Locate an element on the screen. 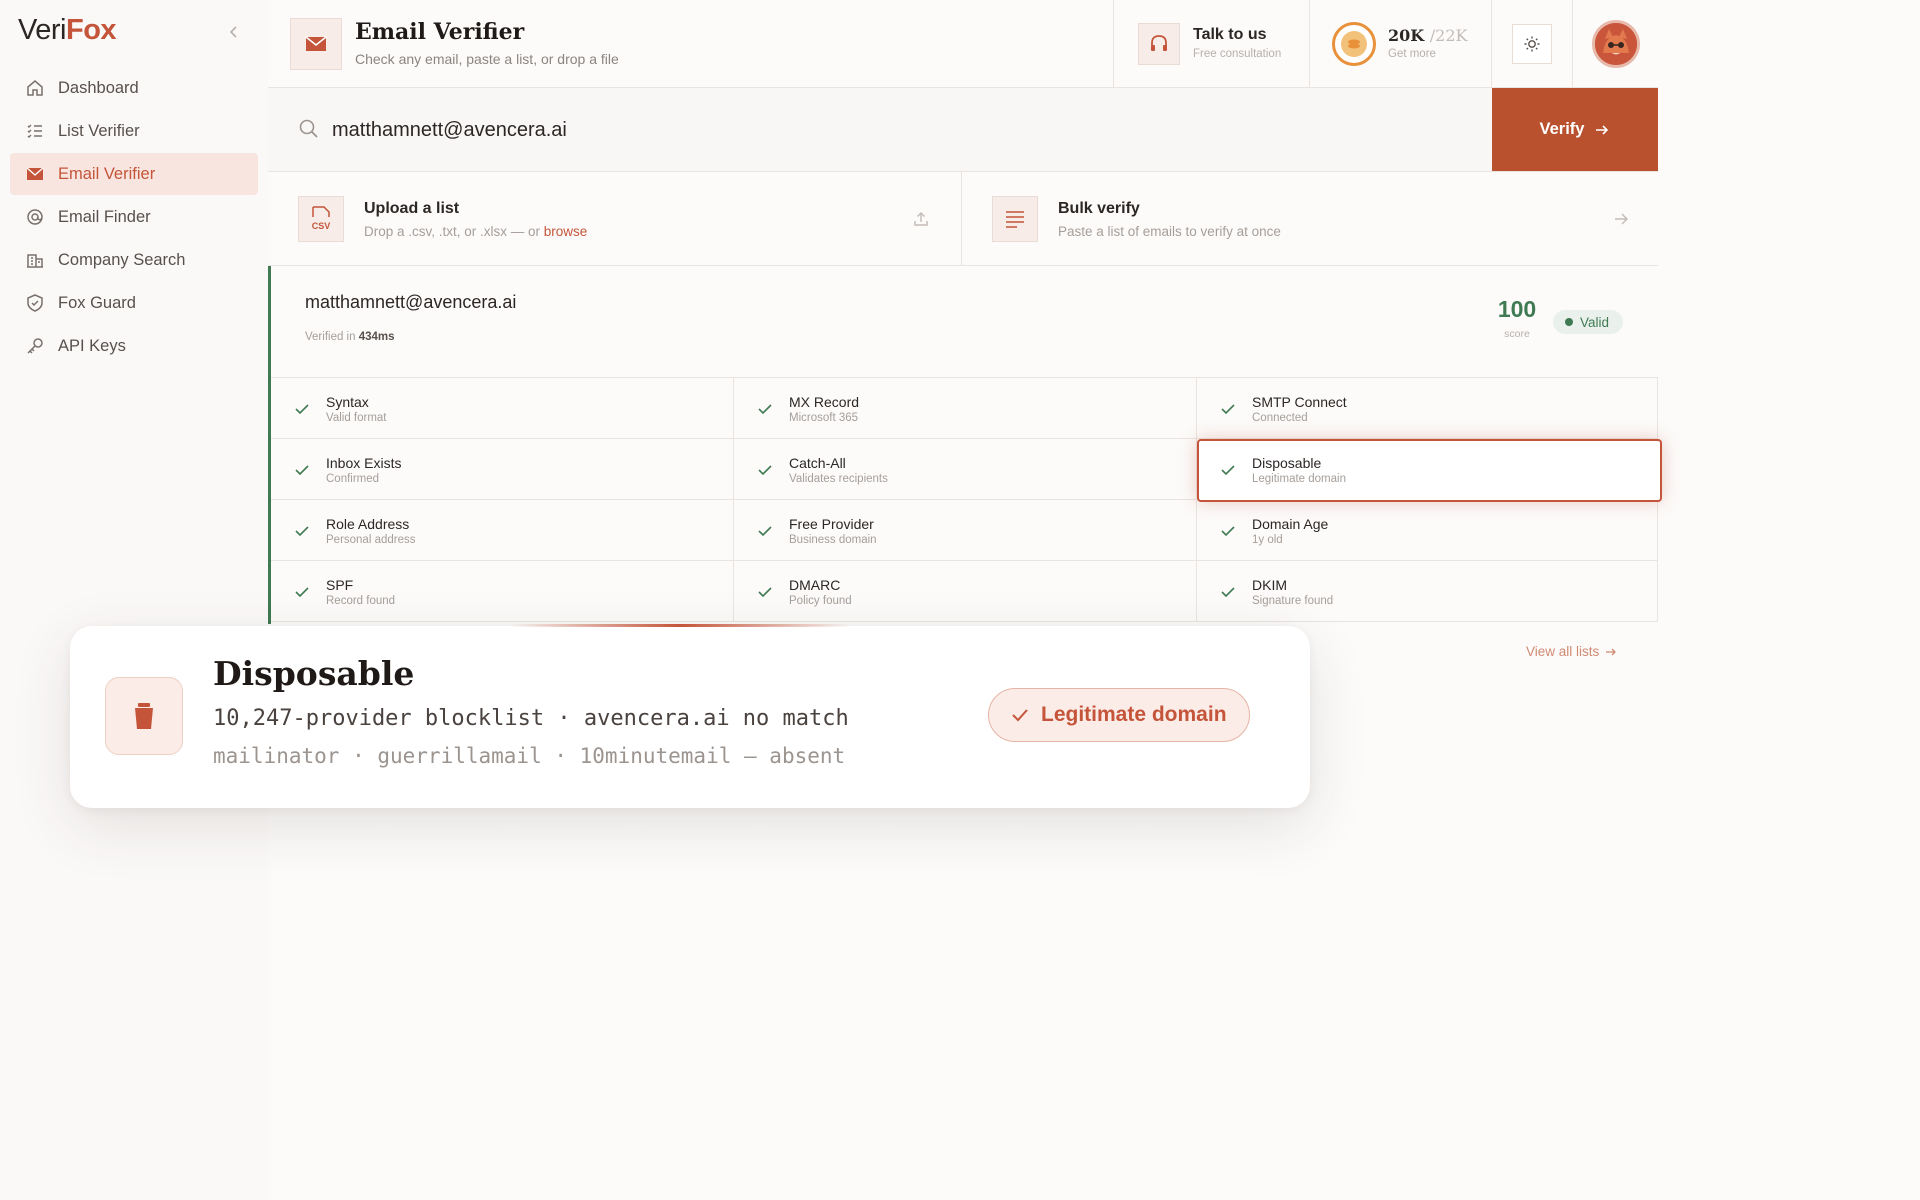 This screenshot has width=1920, height=1200. email-input is located at coordinates (882, 130).